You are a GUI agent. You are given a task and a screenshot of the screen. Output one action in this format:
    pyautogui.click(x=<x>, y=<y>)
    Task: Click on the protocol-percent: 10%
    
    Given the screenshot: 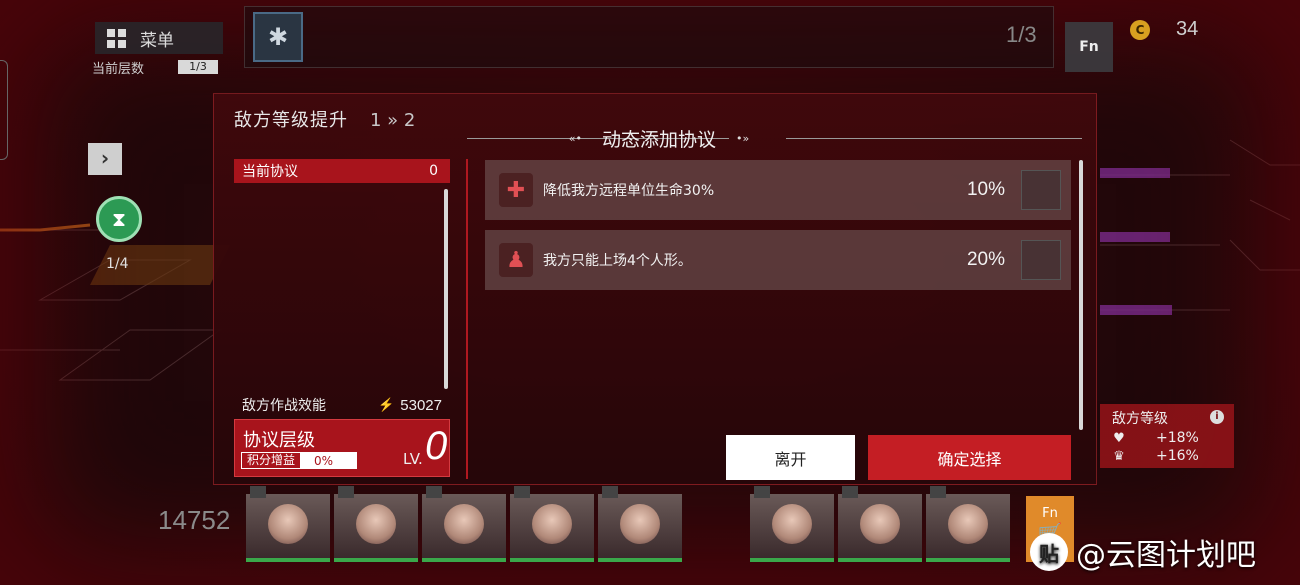 What is the action you would take?
    pyautogui.click(x=985, y=189)
    